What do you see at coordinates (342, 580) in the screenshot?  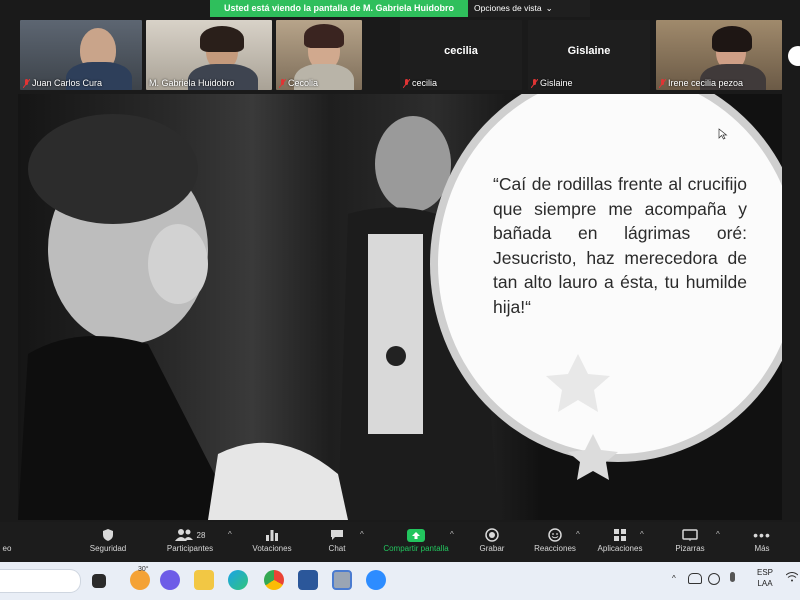 I see `settings-gear-icon` at bounding box center [342, 580].